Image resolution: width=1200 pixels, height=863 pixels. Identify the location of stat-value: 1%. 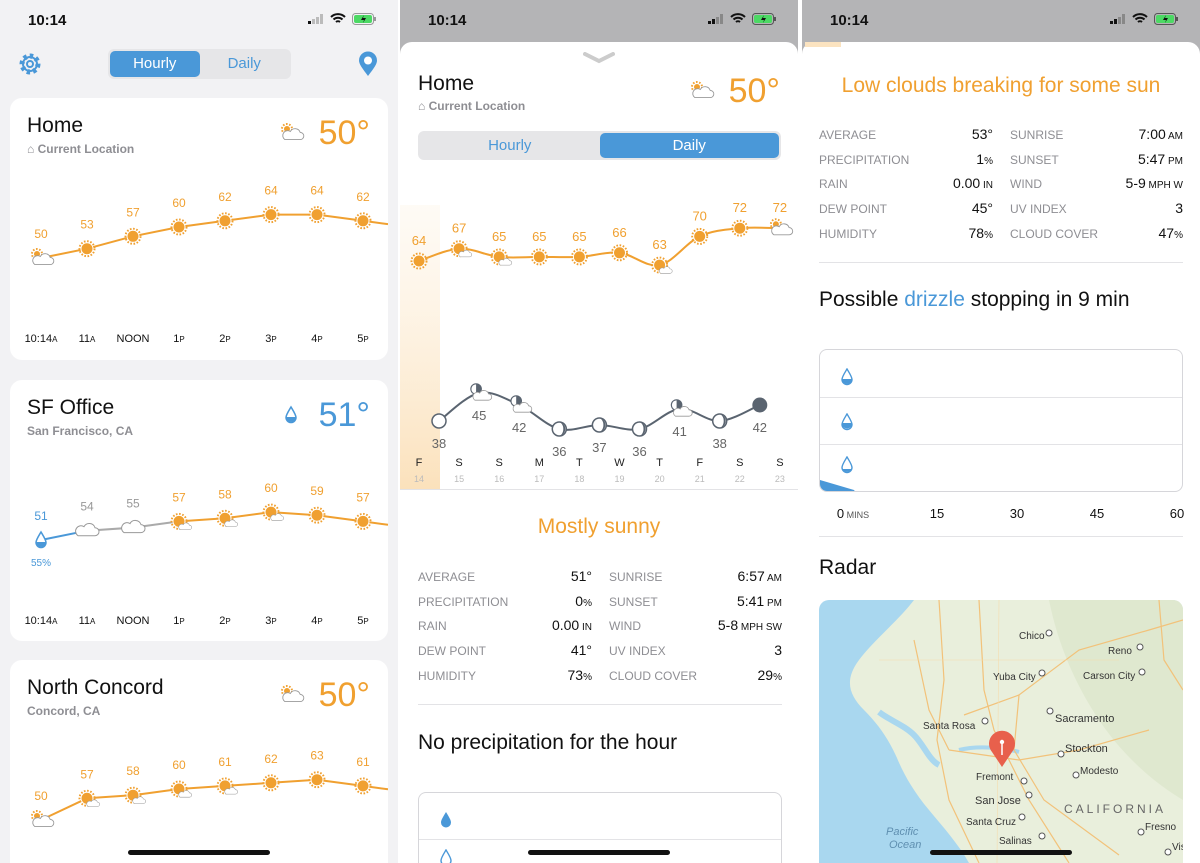
(984, 159).